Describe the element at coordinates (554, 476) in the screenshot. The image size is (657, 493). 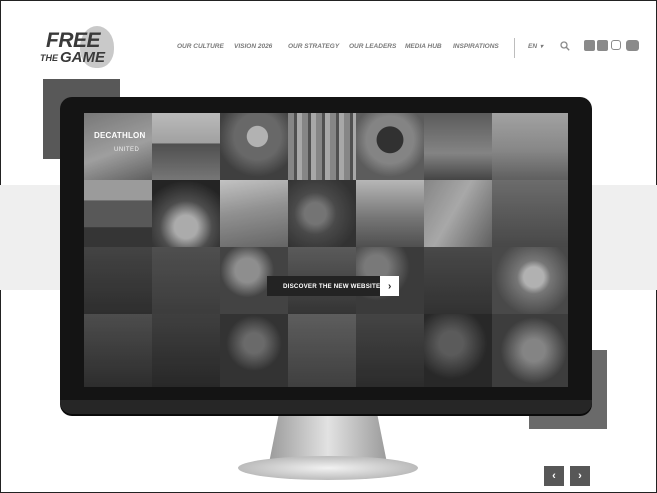
I see `prev-slide-button: ‹` at that location.